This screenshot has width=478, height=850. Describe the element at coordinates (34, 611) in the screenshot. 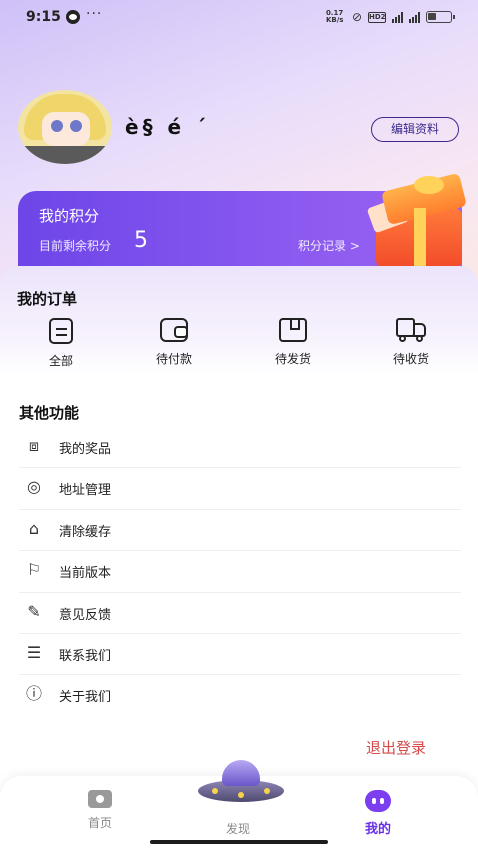

I see `feedback-icon: ✎` at that location.